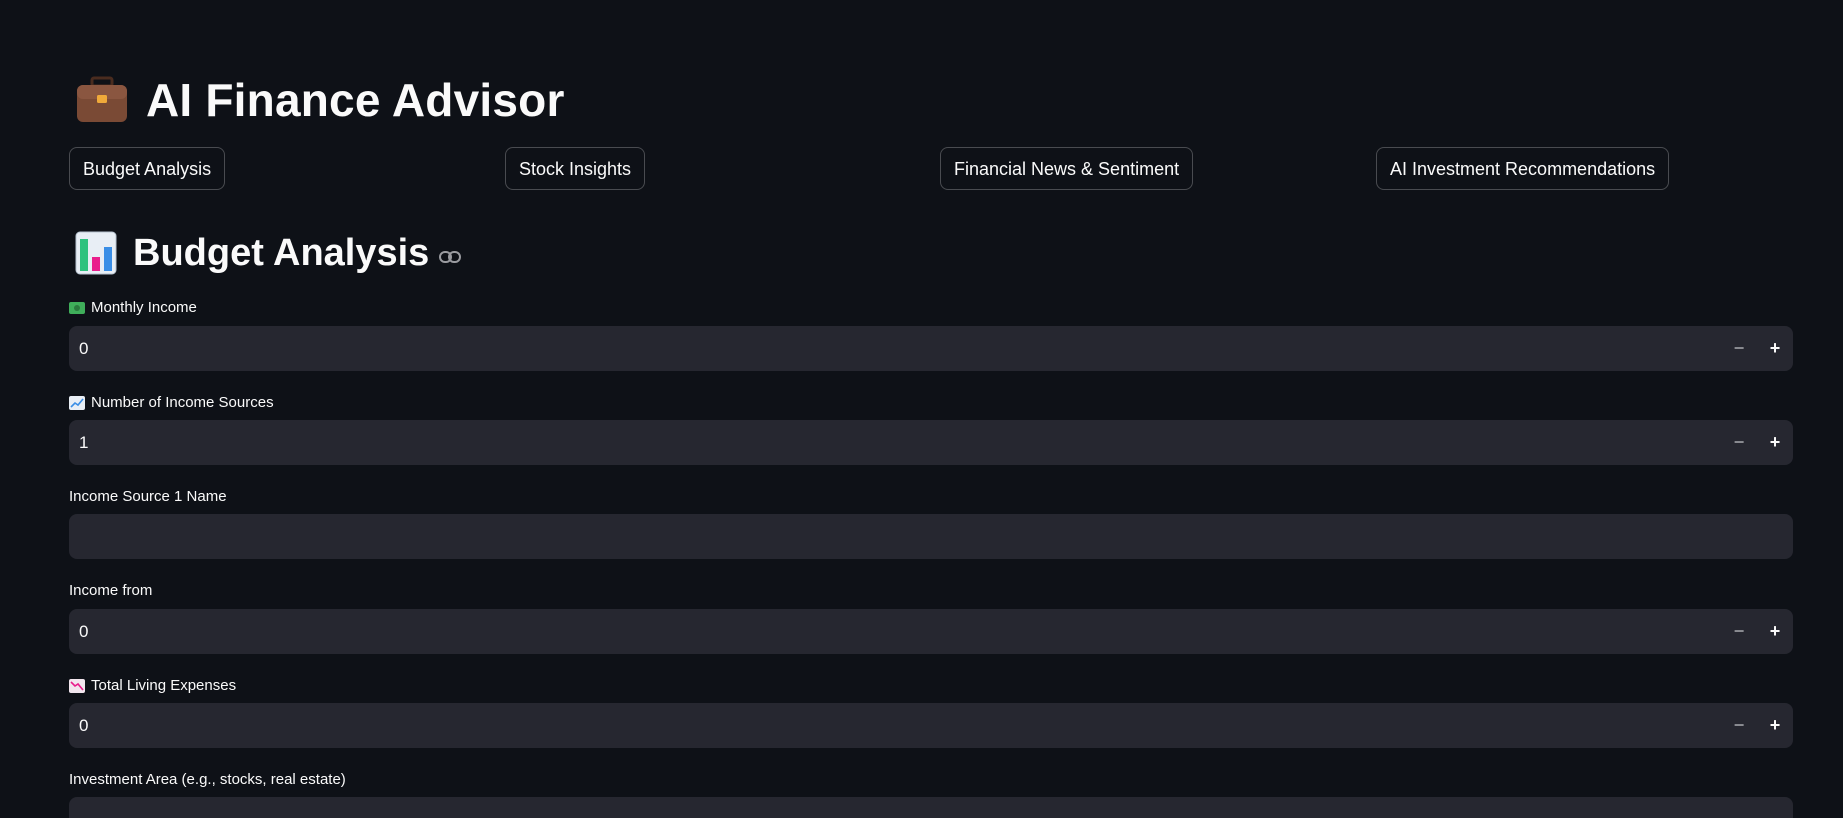 Image resolution: width=1843 pixels, height=818 pixels. What do you see at coordinates (1775, 725) in the screenshot?
I see `living-expenses-increment-button: +` at bounding box center [1775, 725].